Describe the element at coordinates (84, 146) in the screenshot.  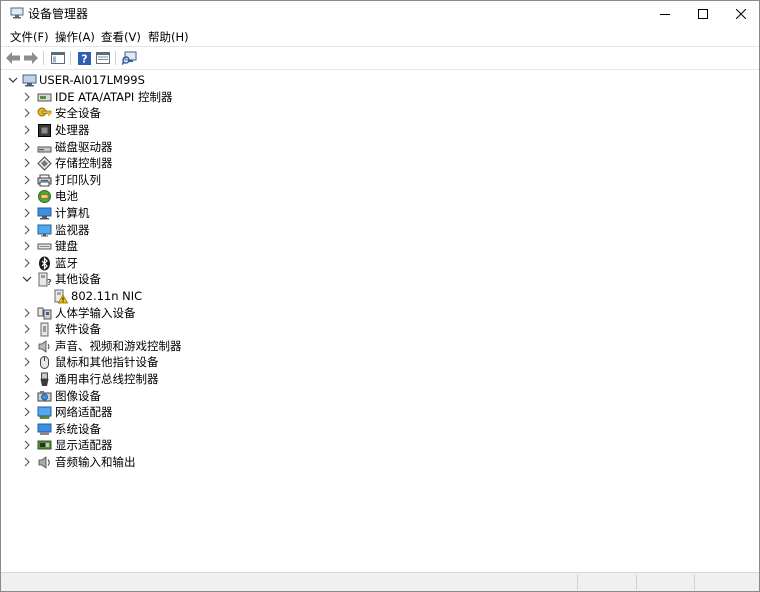
I see `tree-category-label: 磁盘驱动器` at that location.